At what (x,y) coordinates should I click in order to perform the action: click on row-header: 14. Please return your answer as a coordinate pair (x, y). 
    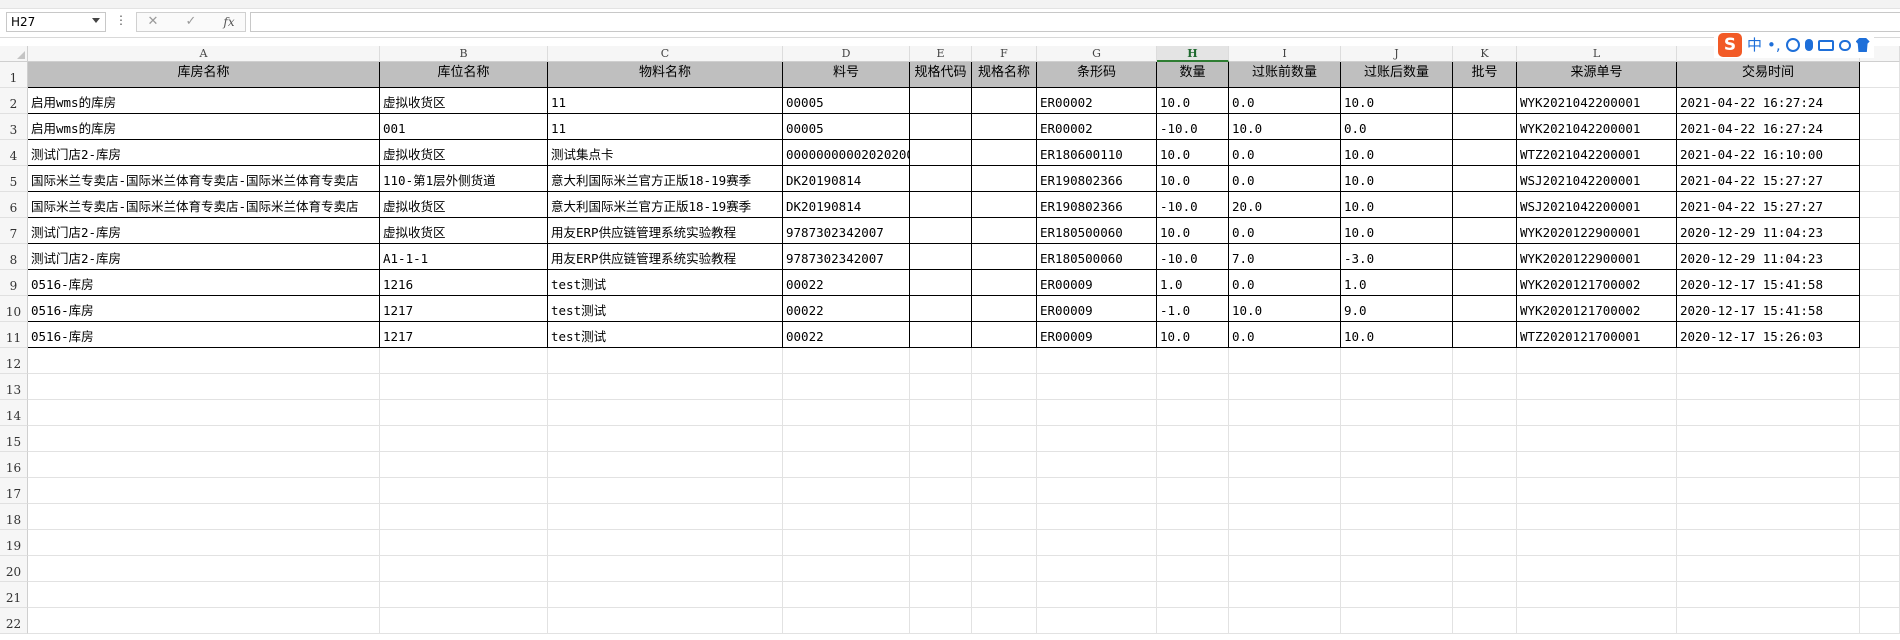
    Looking at the image, I should click on (14, 413).